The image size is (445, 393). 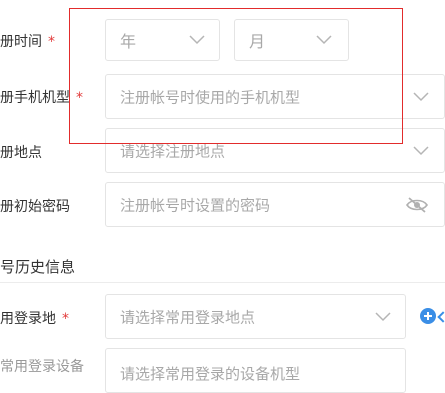 What do you see at coordinates (257, 41) in the screenshot?
I see `month-placeholder: 月` at bounding box center [257, 41].